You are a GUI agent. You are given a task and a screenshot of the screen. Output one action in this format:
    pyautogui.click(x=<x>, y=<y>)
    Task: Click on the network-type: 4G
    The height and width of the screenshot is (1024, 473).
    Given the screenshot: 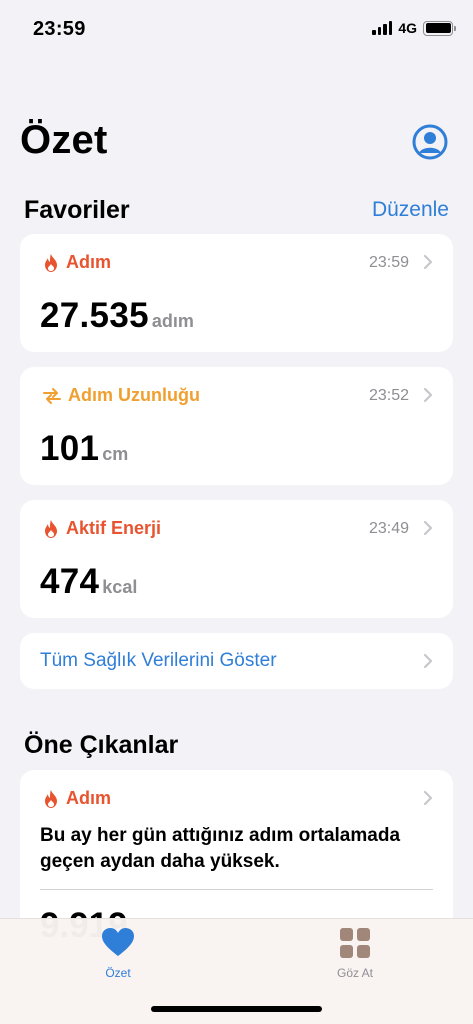 What is the action you would take?
    pyautogui.click(x=407, y=28)
    